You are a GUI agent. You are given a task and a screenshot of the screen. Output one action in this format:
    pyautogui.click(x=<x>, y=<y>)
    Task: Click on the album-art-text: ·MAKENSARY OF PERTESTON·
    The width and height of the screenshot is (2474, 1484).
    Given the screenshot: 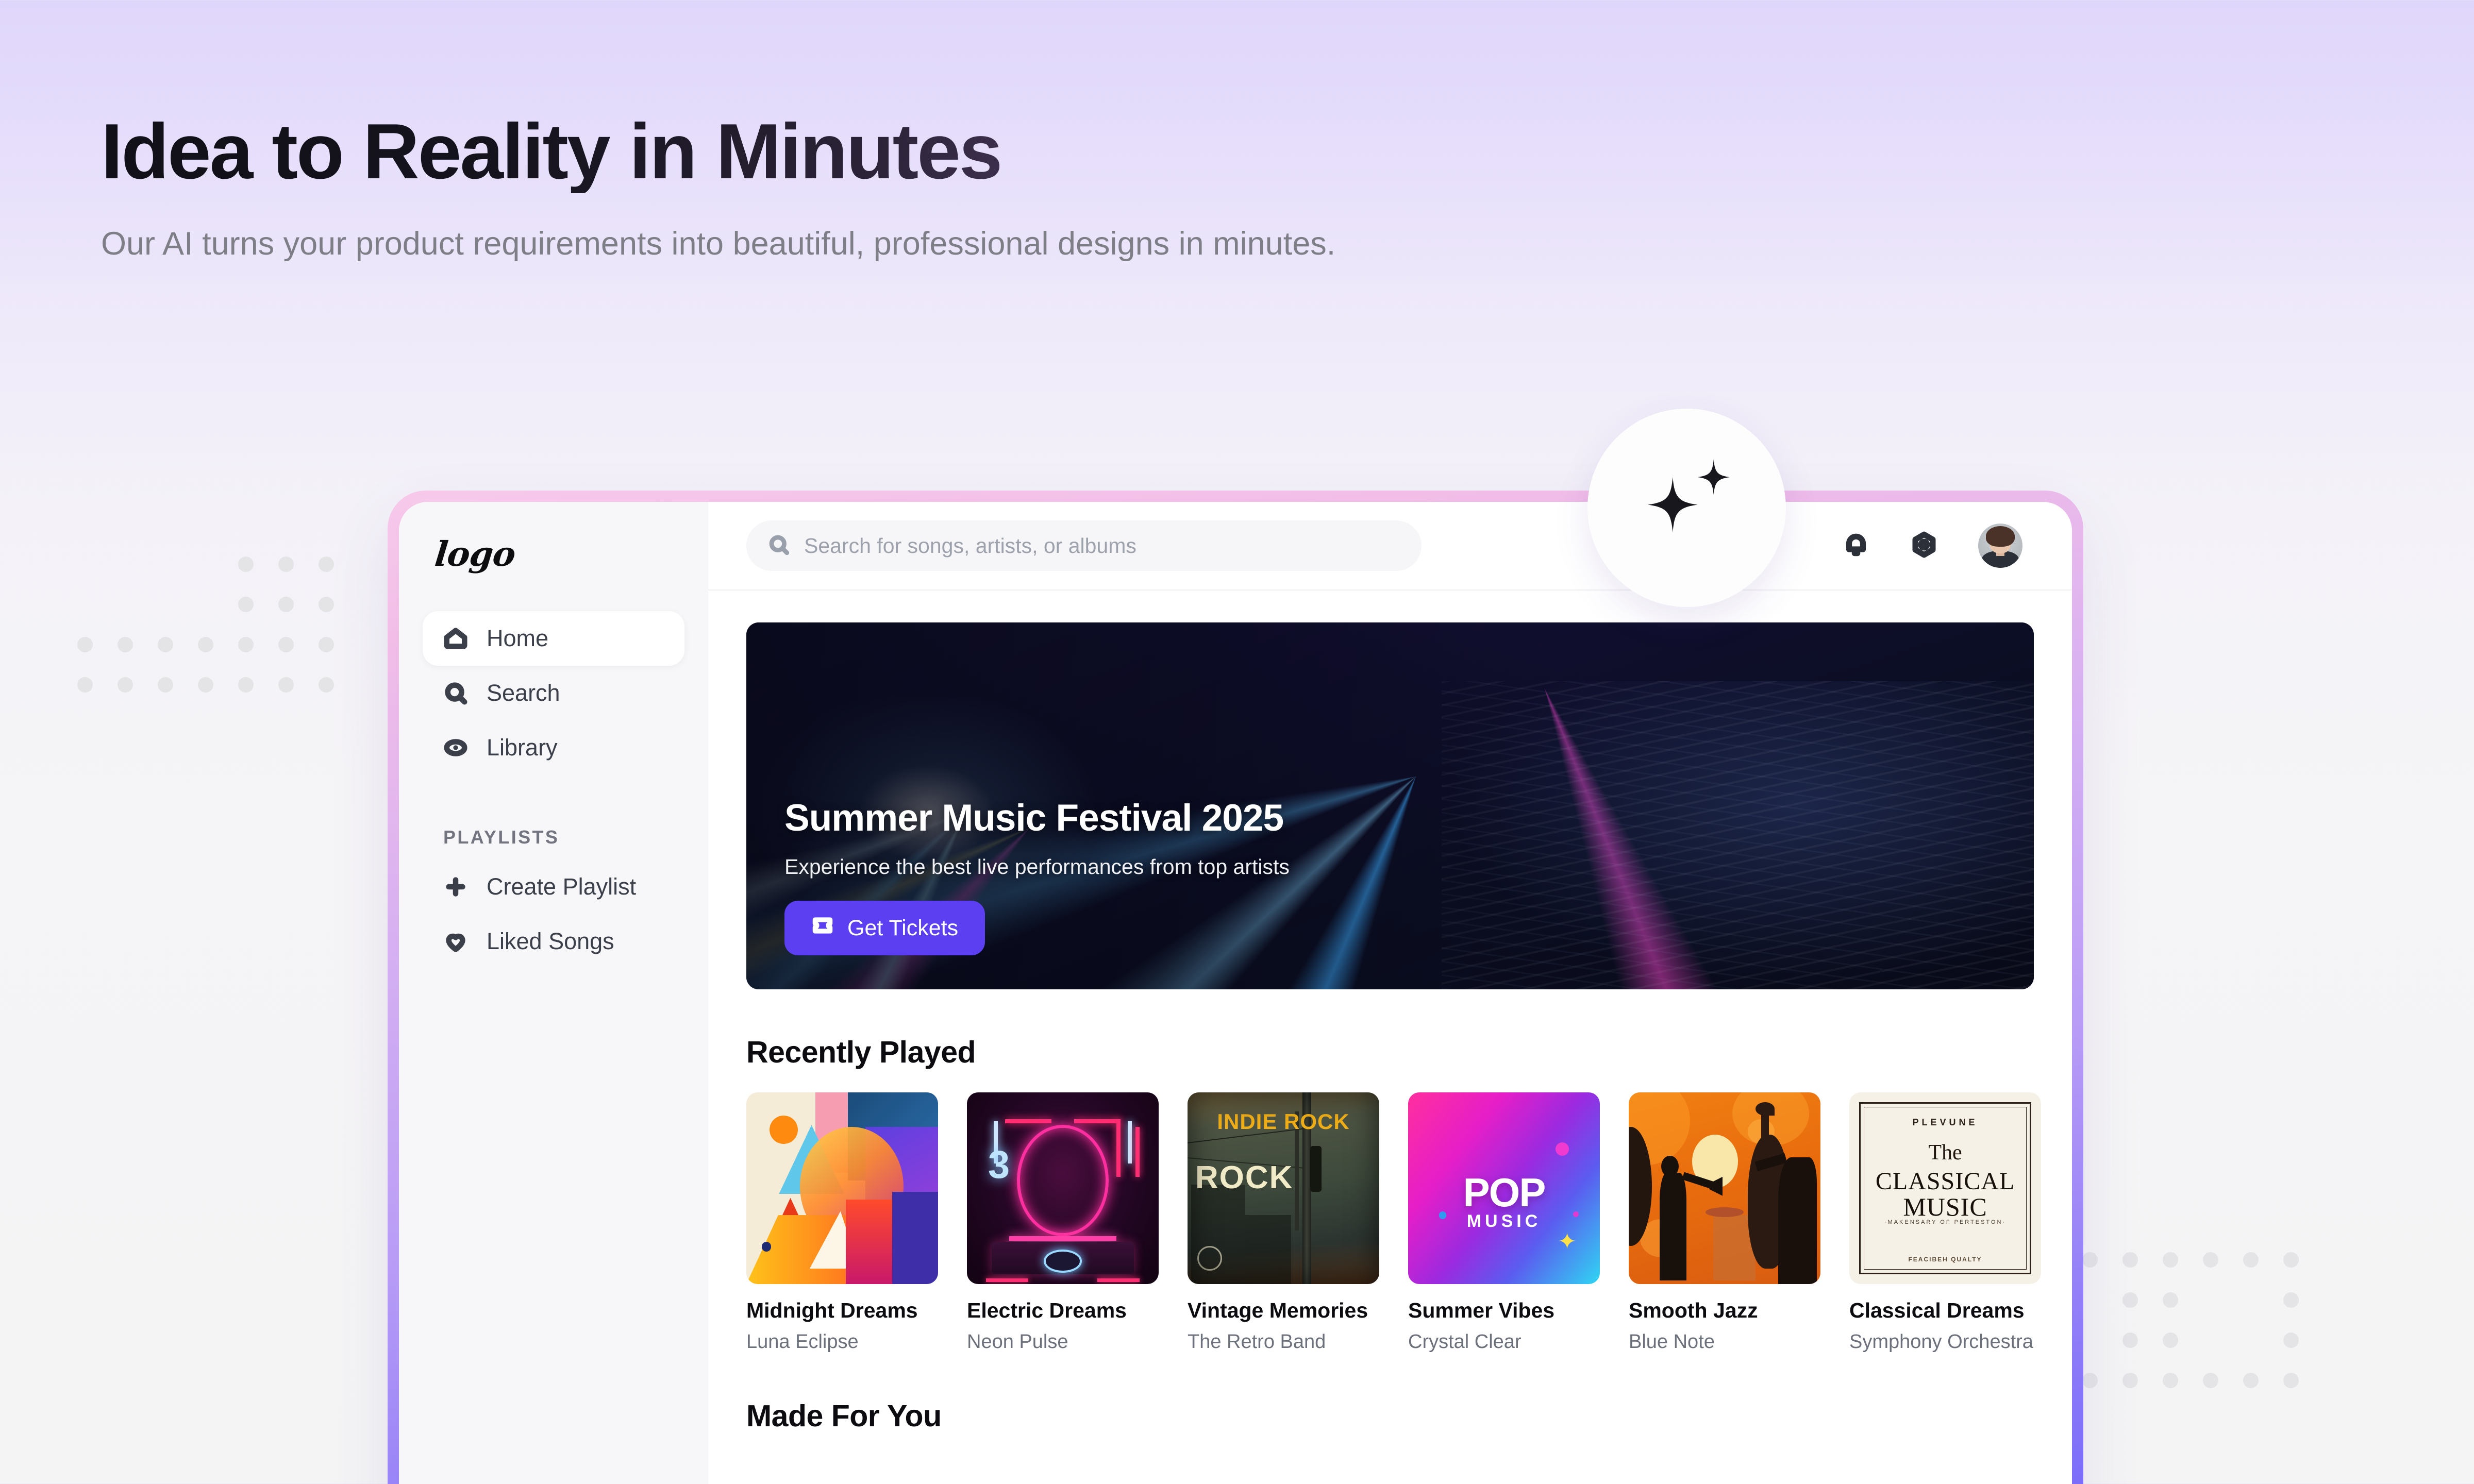 What is the action you would take?
    pyautogui.click(x=1945, y=1222)
    